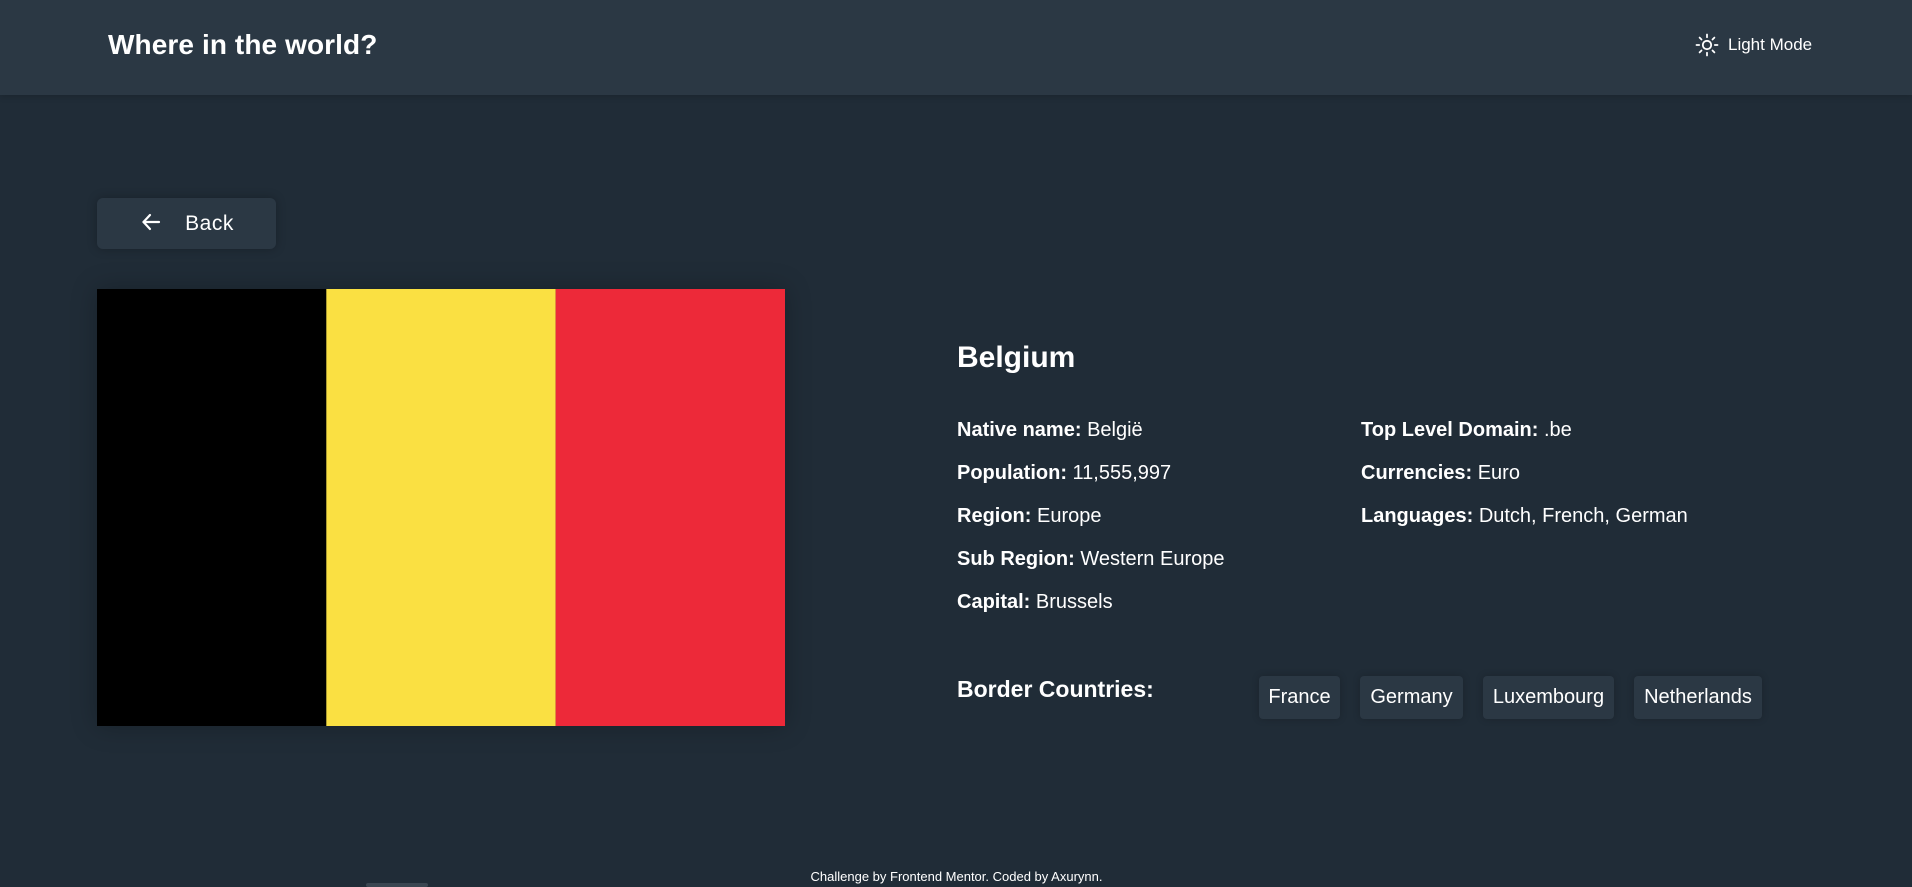 This screenshot has width=1912, height=887. I want to click on top-bar: Where in the world? Light Mode, so click(956, 47).